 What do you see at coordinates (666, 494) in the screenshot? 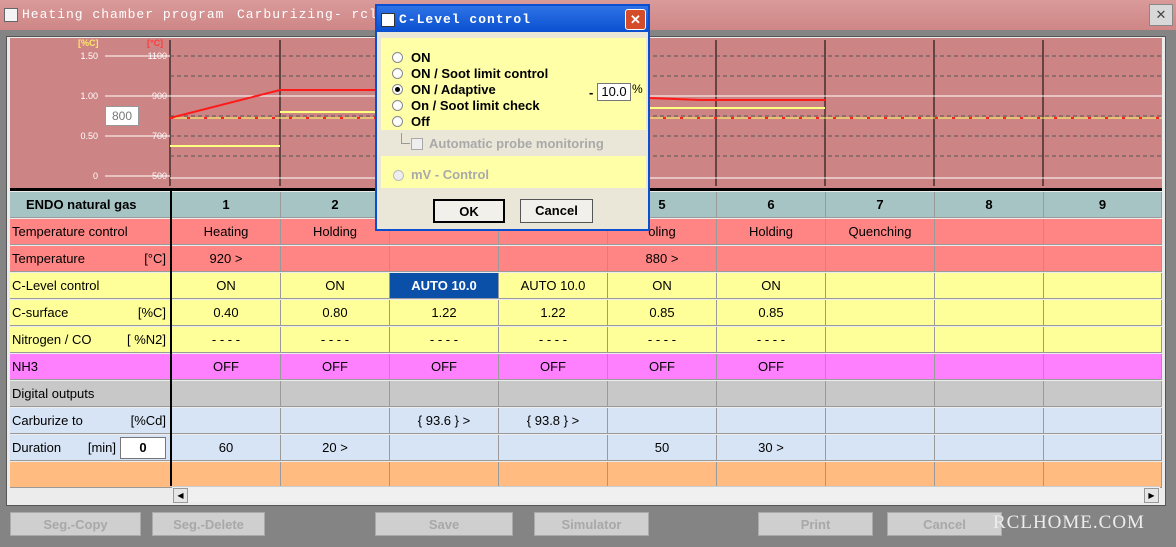
I see `horizontal-scrollbar: ◀ ▶` at bounding box center [666, 494].